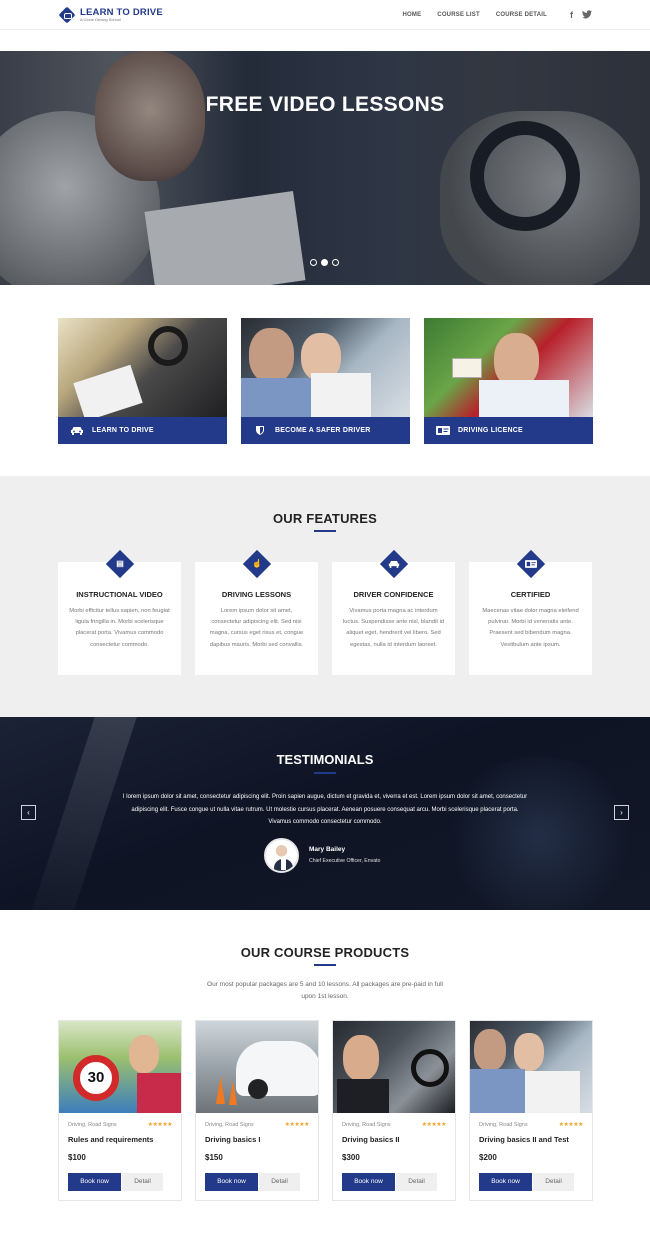 This screenshot has width=650, height=1249. What do you see at coordinates (260, 430) in the screenshot?
I see `shield-icon` at bounding box center [260, 430].